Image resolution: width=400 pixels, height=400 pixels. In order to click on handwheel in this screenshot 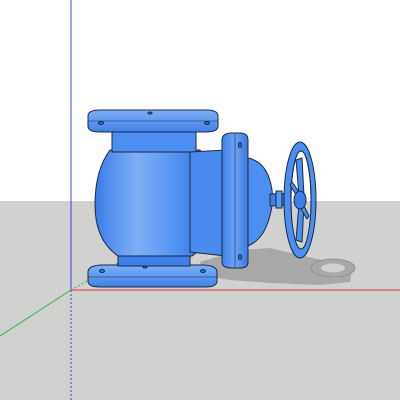, I will do `click(300, 200)`.